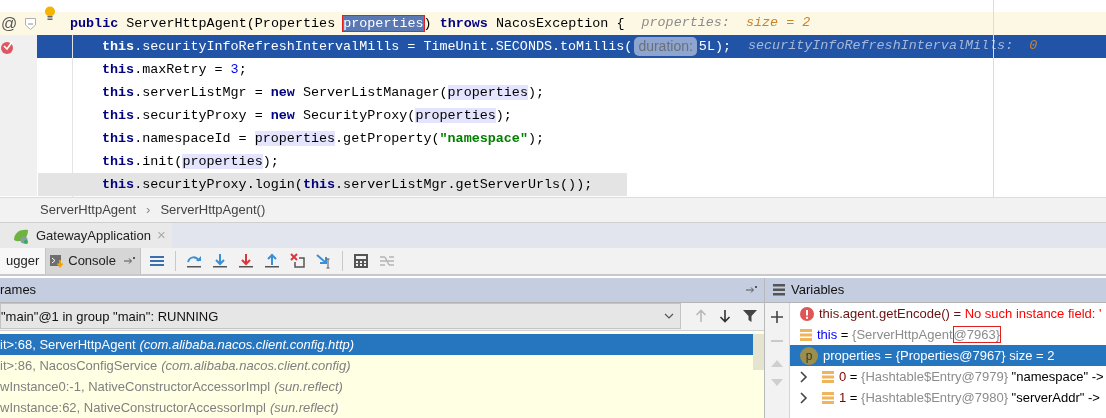 The width and height of the screenshot is (1106, 418). I want to click on console-icon, so click(57, 261).